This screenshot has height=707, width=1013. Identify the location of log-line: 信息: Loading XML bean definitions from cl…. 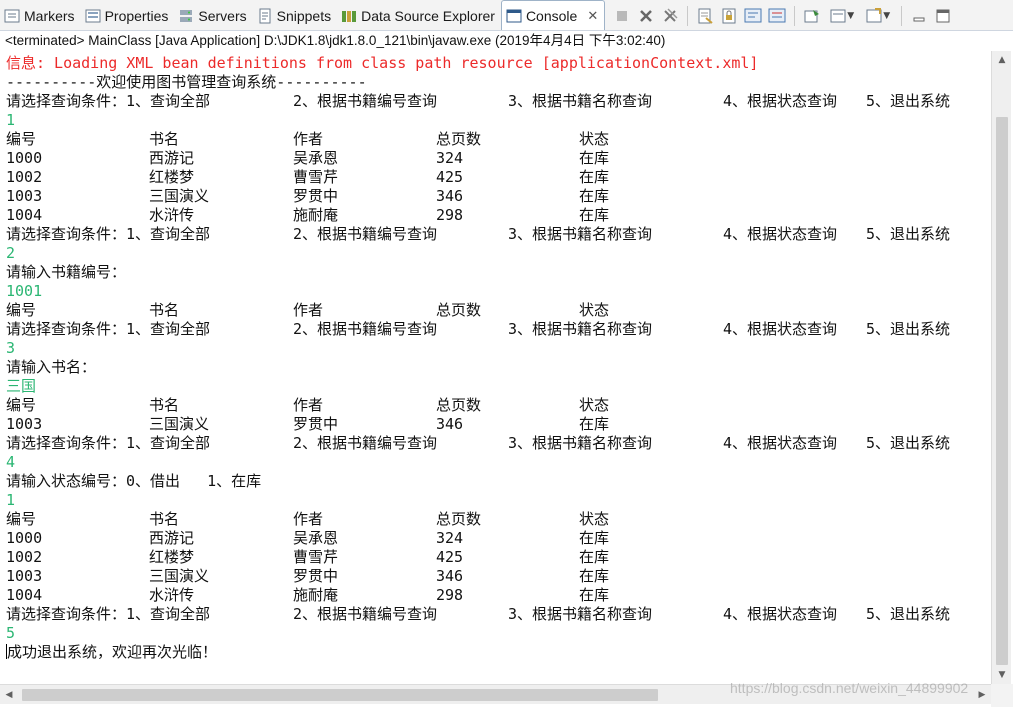
(382, 63).